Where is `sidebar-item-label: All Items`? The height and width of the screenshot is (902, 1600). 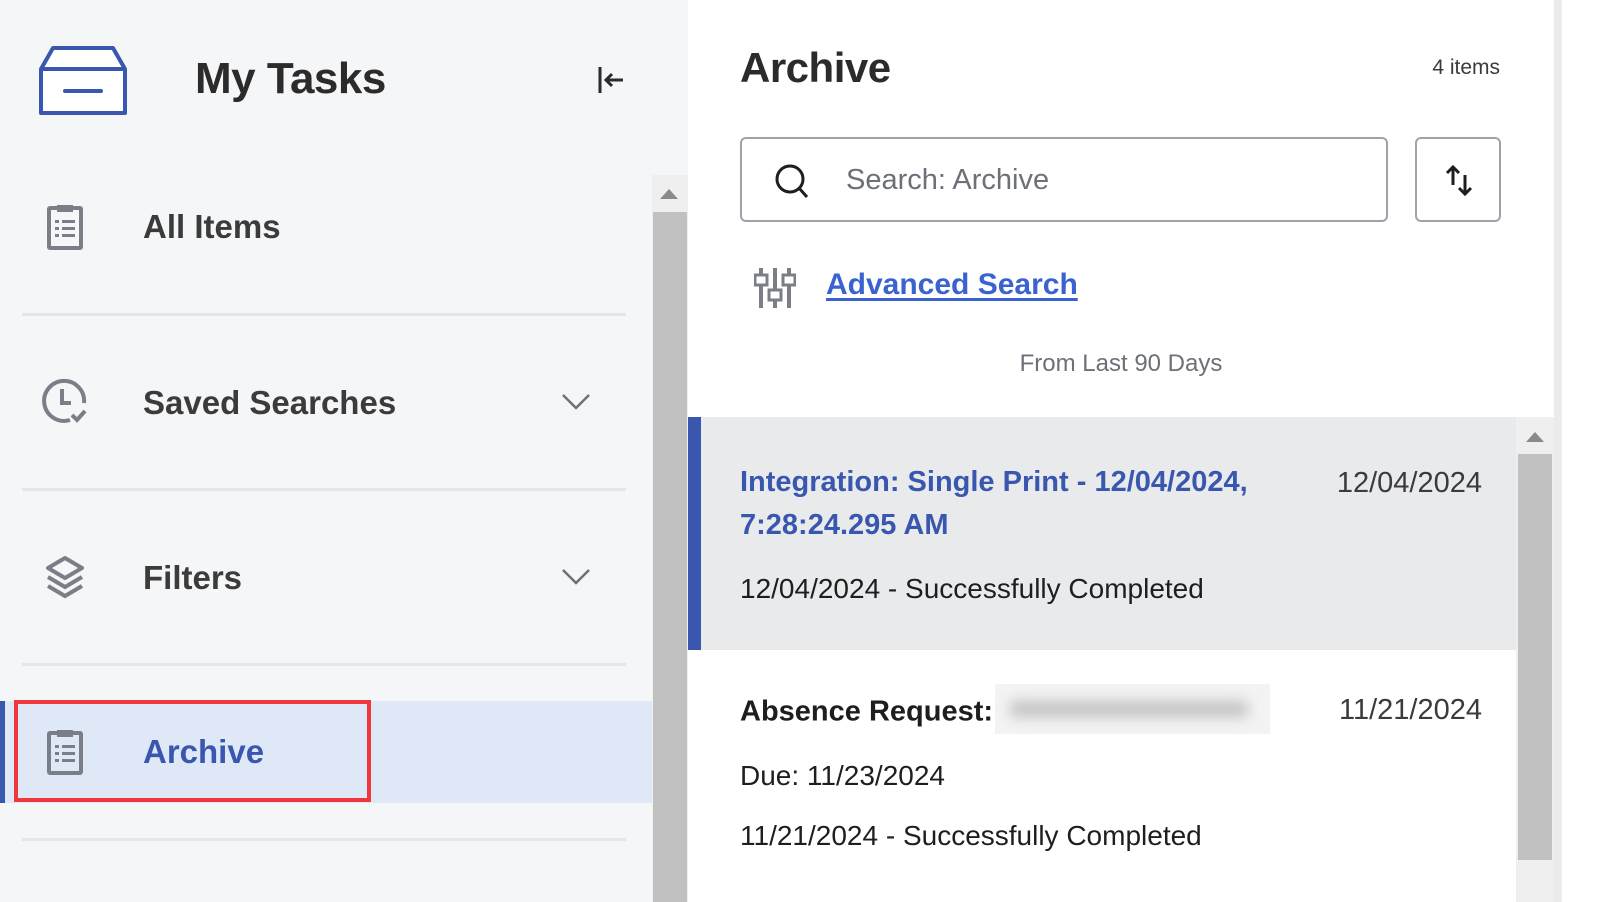 sidebar-item-label: All Items is located at coordinates (212, 226).